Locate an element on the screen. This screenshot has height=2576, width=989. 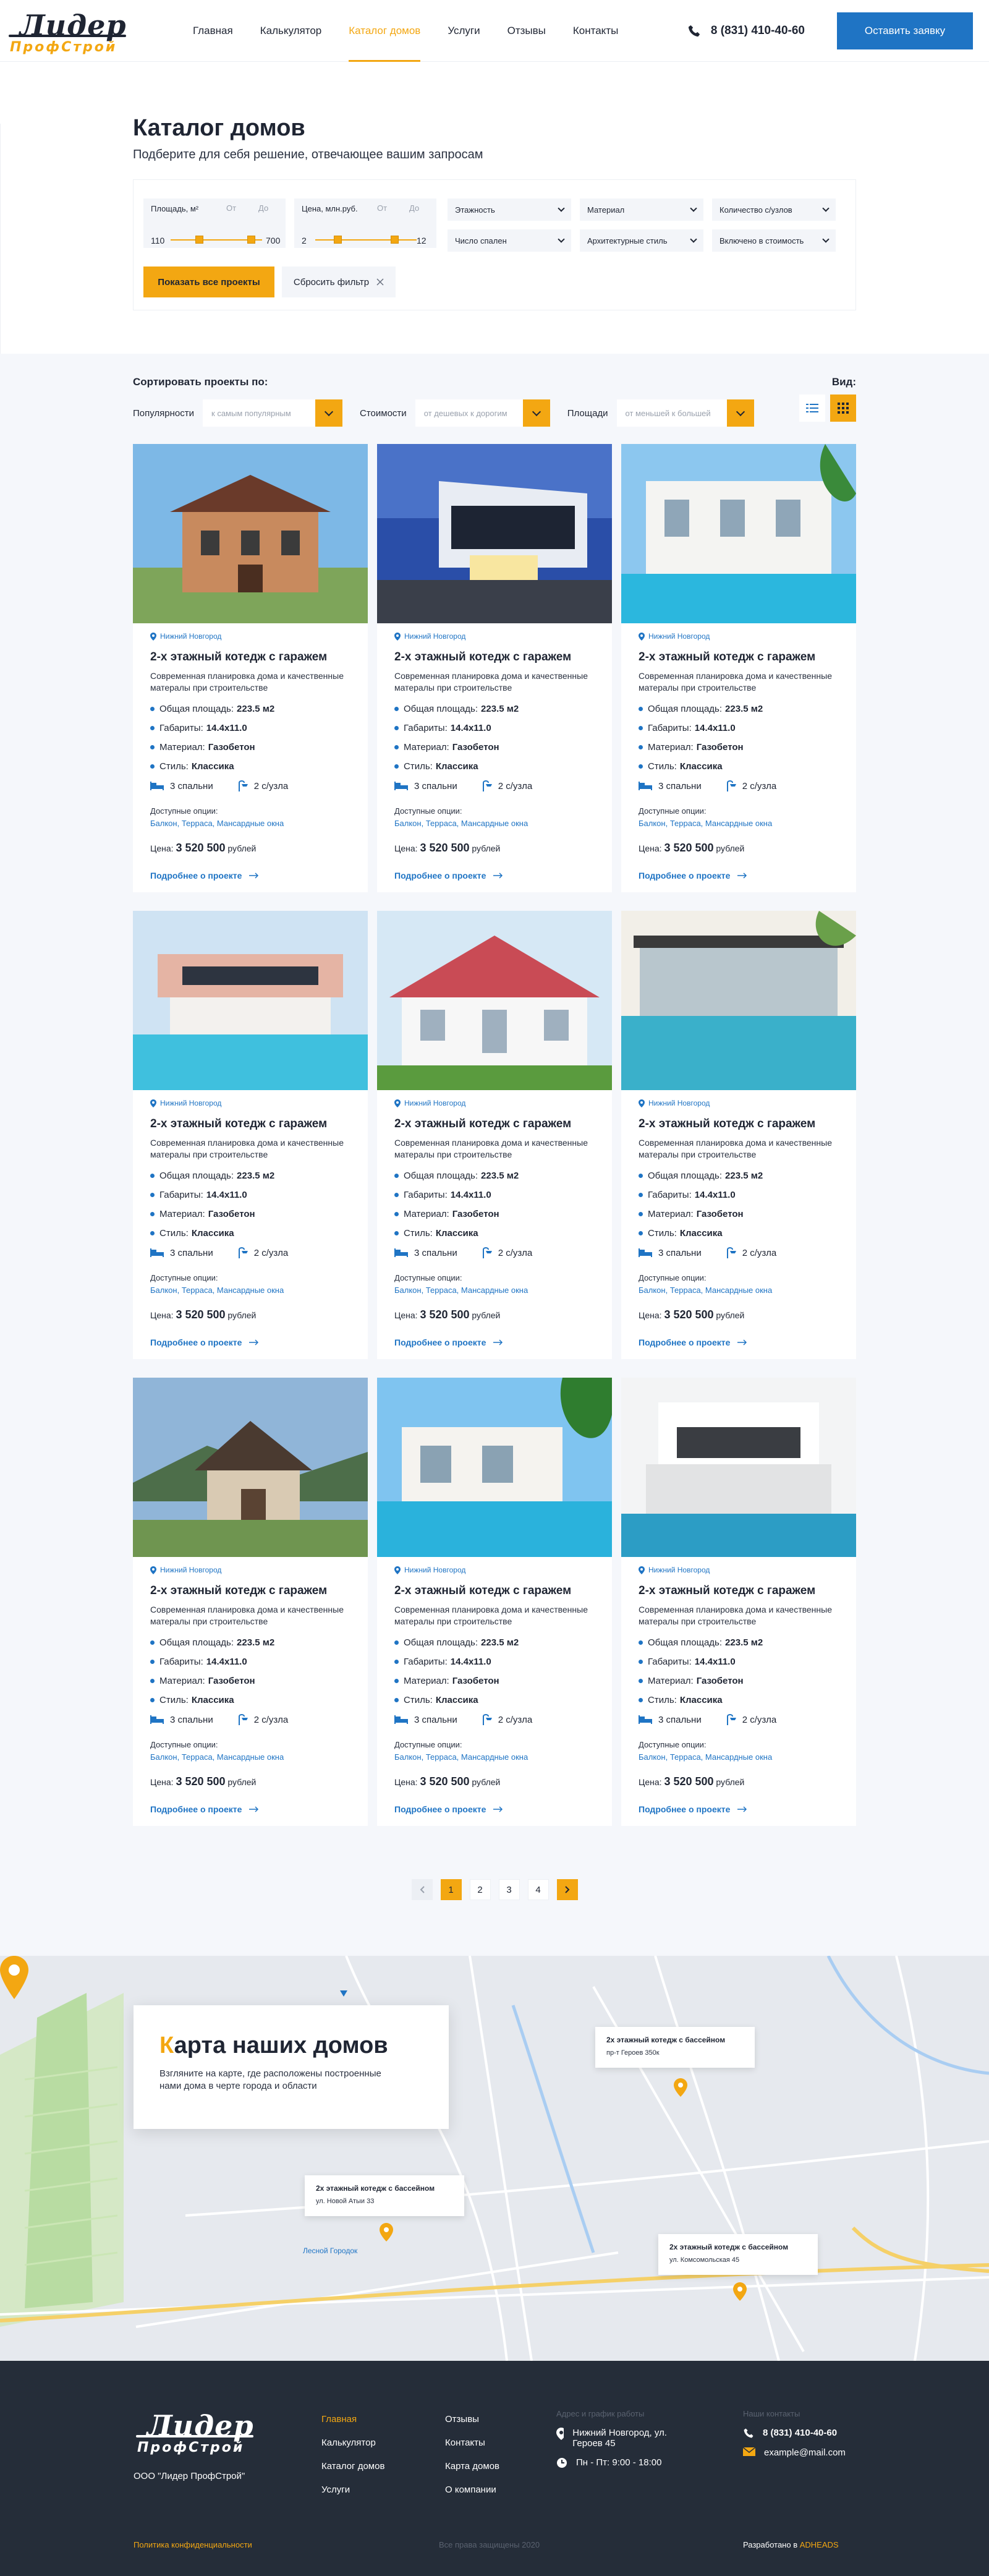
sort-area-dropdown: от меньшей к большей is located at coordinates (685, 413).